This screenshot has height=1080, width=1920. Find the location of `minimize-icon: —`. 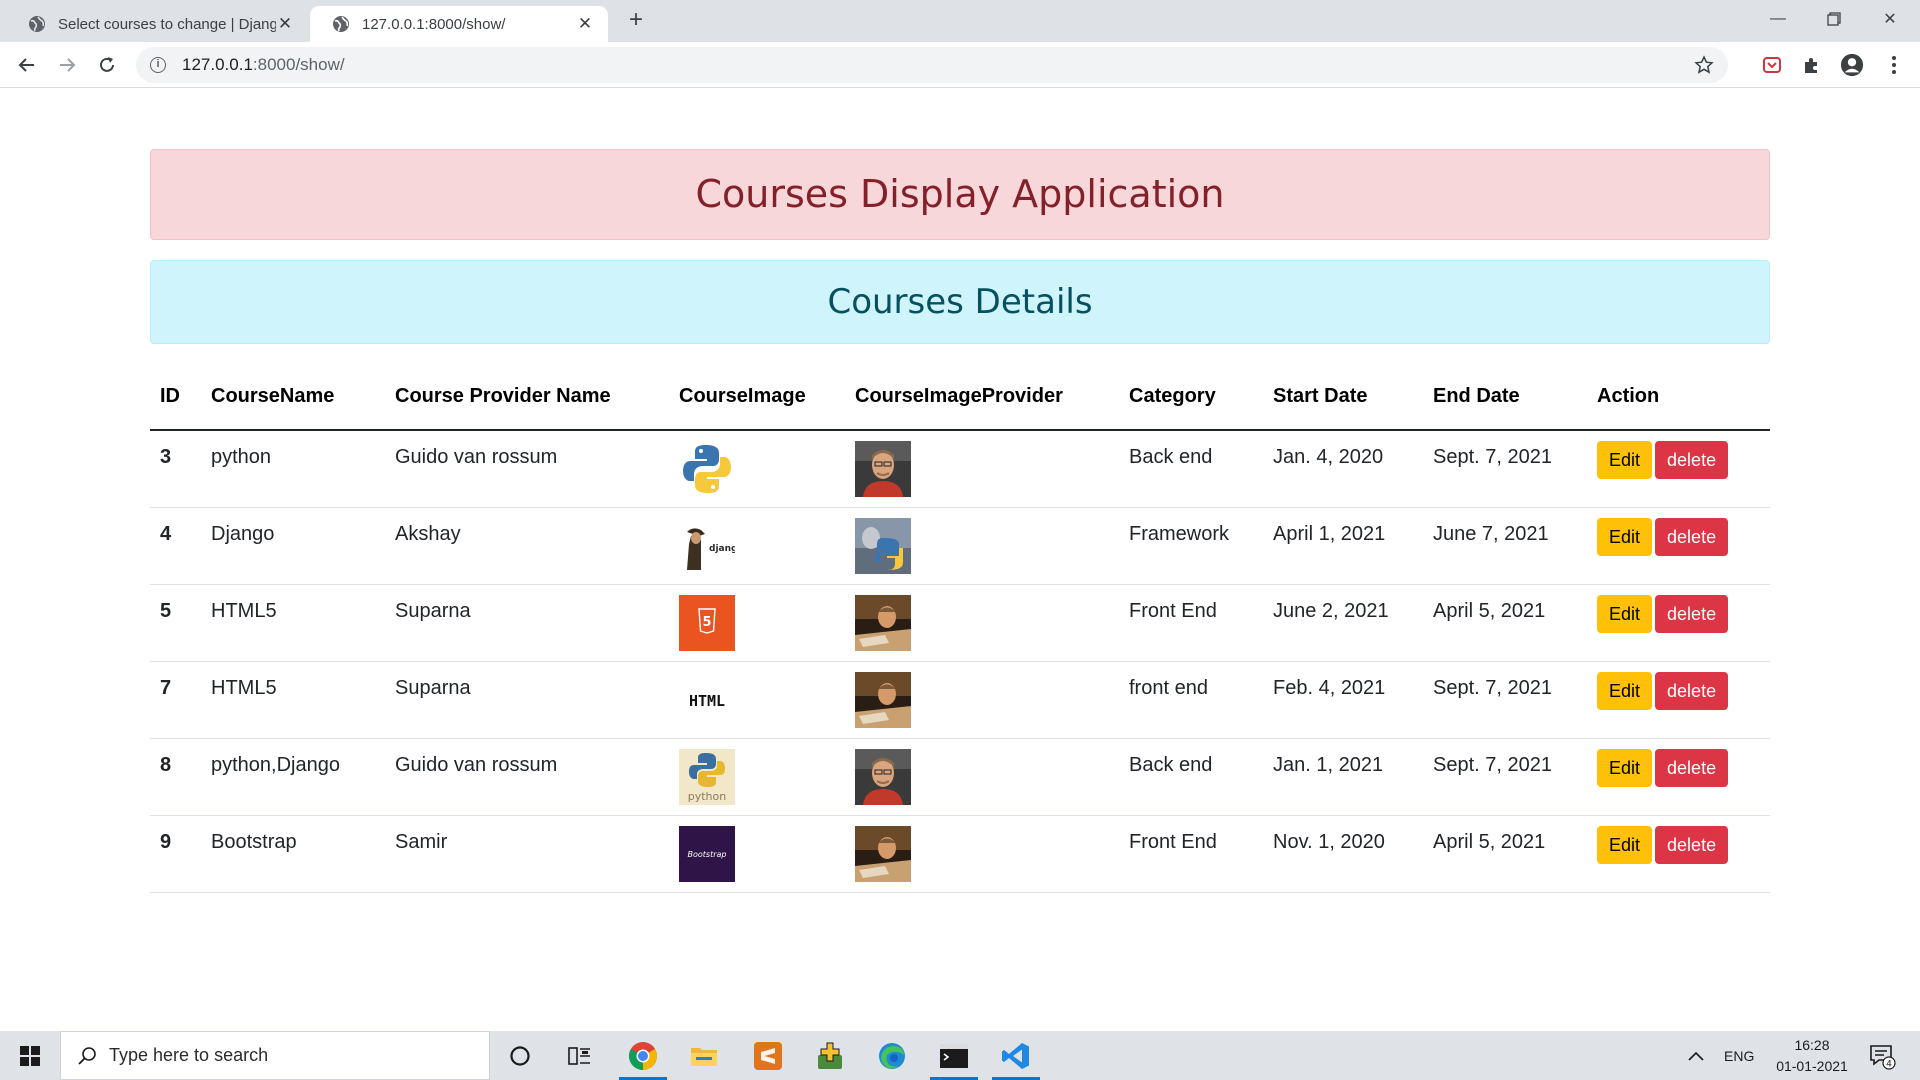

minimize-icon: — is located at coordinates (1778, 19).